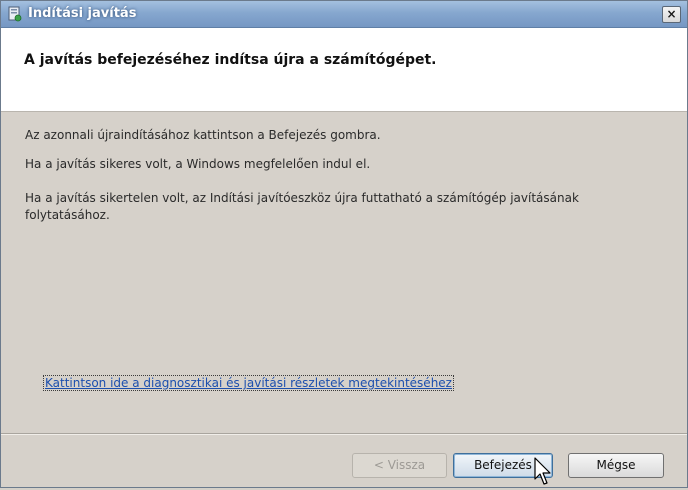 This screenshot has width=688, height=490. I want to click on close-button: ×, so click(671, 14).